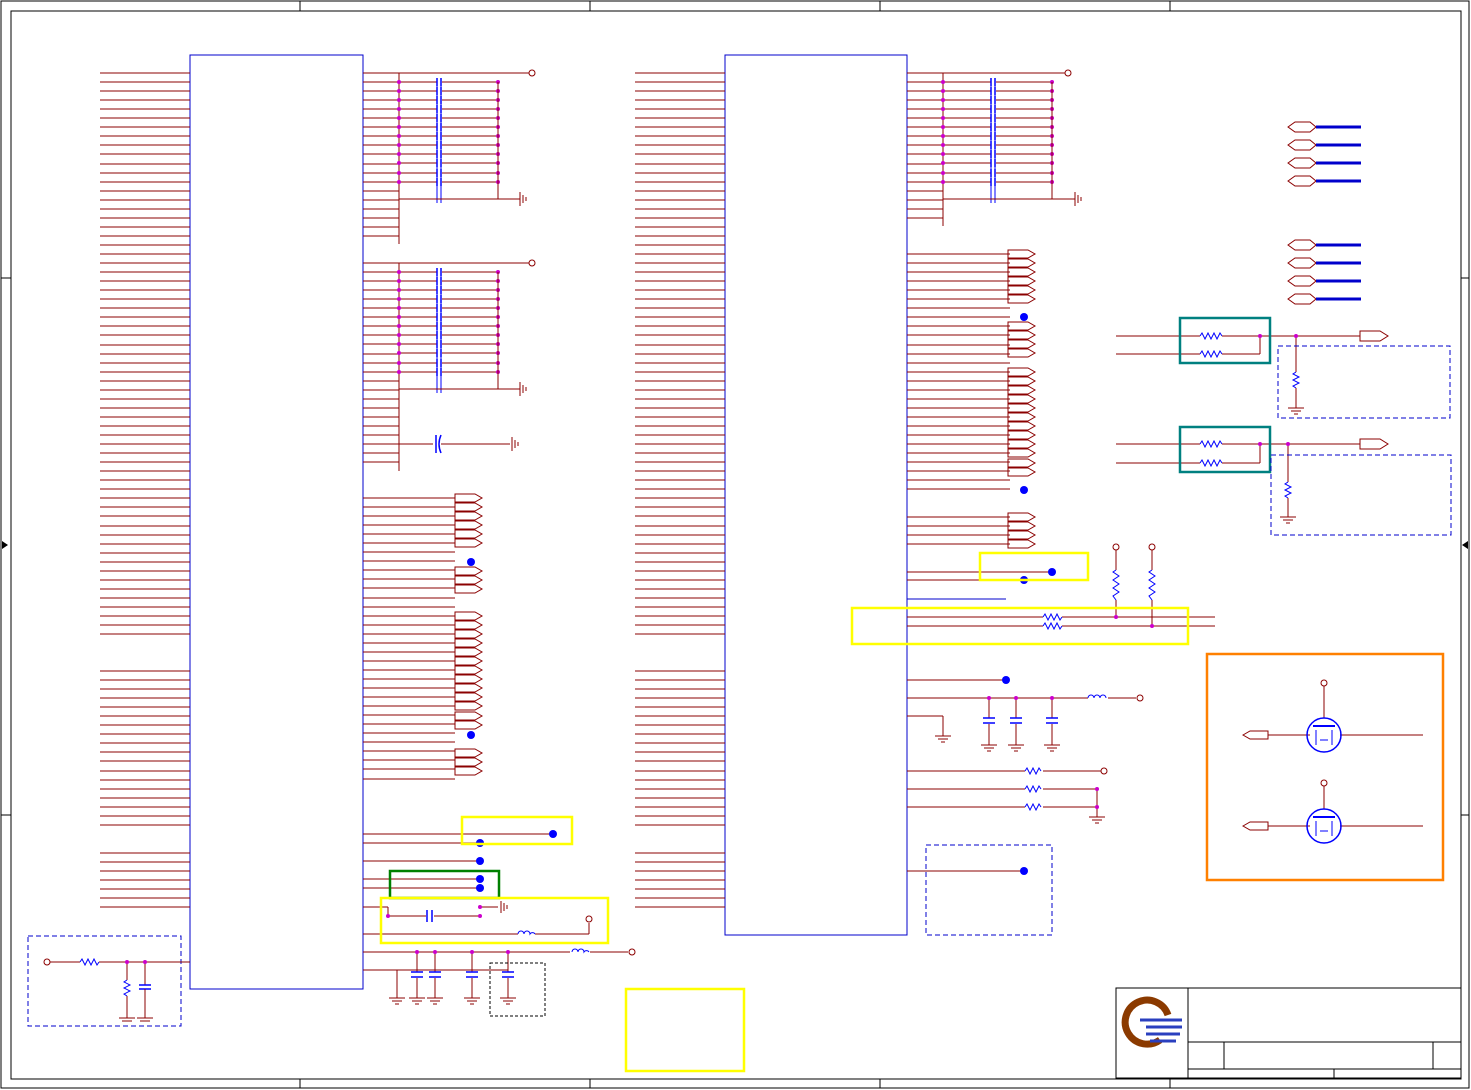 Image resolution: width=1471 pixels, height=1090 pixels. What do you see at coordinates (1325, 767) in the screenshot?
I see `highlight-box-orange` at bounding box center [1325, 767].